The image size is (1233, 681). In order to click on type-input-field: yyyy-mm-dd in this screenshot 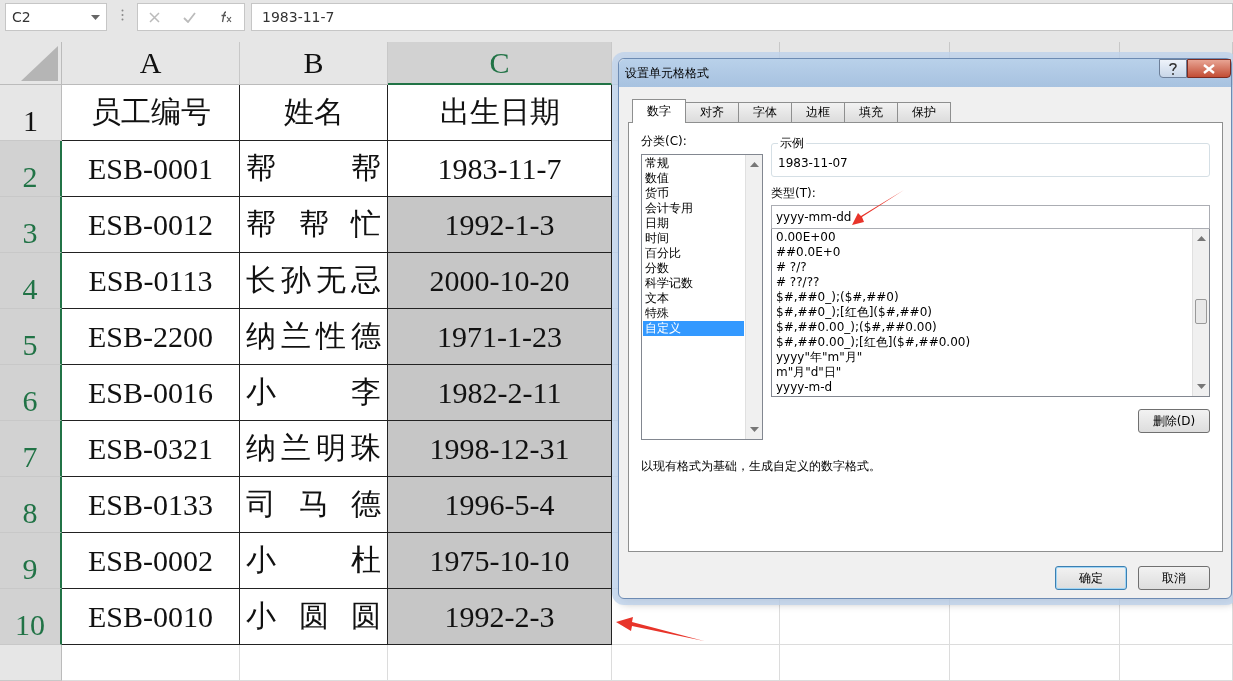, I will do `click(990, 217)`.